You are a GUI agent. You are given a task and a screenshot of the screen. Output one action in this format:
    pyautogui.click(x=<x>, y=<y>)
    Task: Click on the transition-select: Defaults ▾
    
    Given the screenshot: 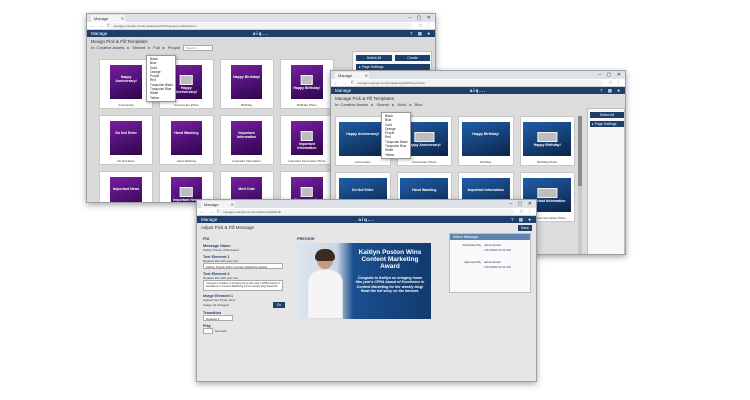 What is the action you would take?
    pyautogui.click(x=218, y=318)
    